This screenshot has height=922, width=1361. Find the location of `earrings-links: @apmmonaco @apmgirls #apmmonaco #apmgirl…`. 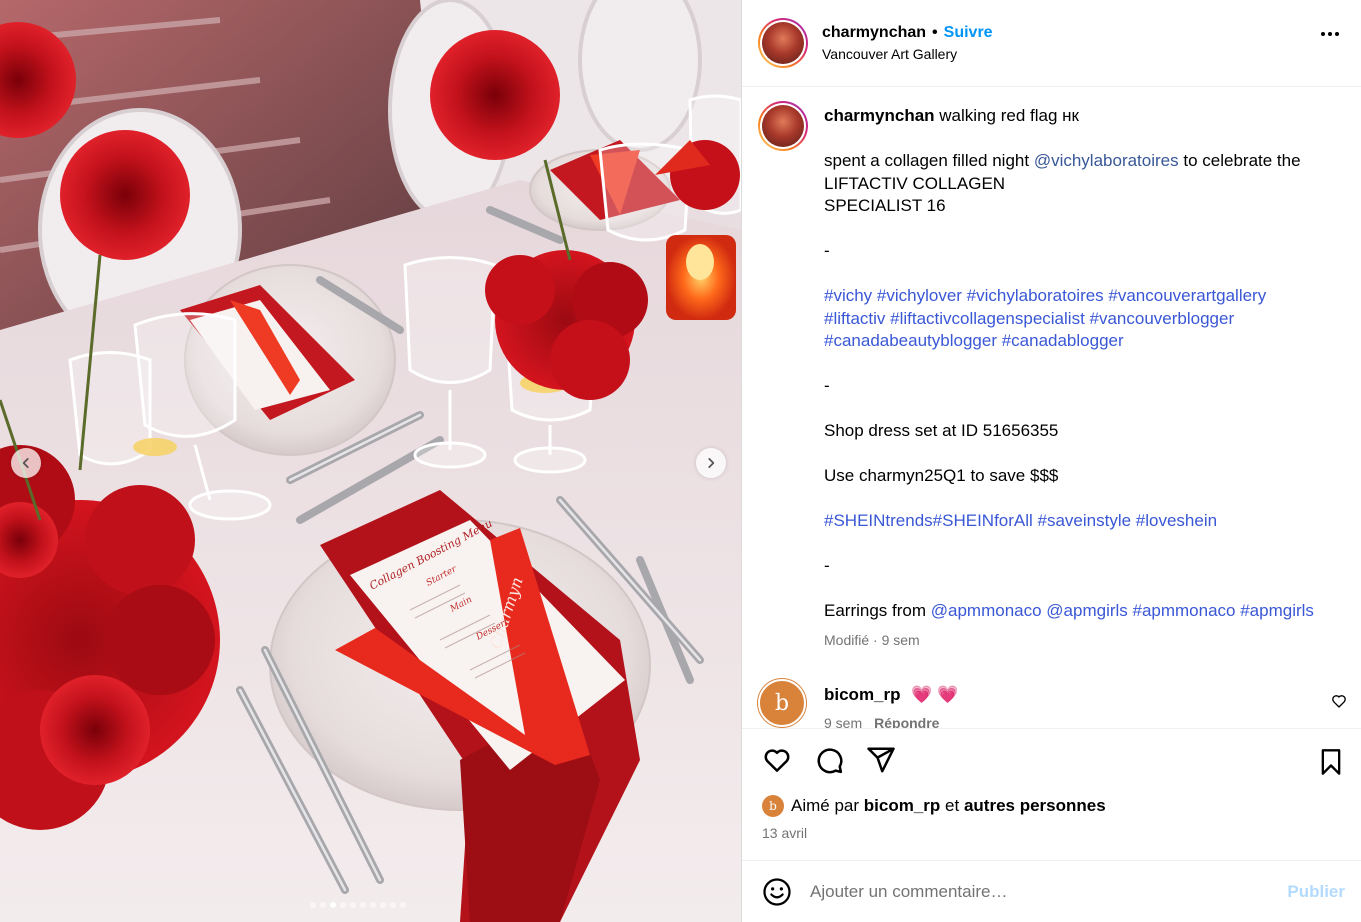

earrings-links: @apmmonaco @apmgirls #apmmonaco #apmgirl… is located at coordinates (1122, 610).